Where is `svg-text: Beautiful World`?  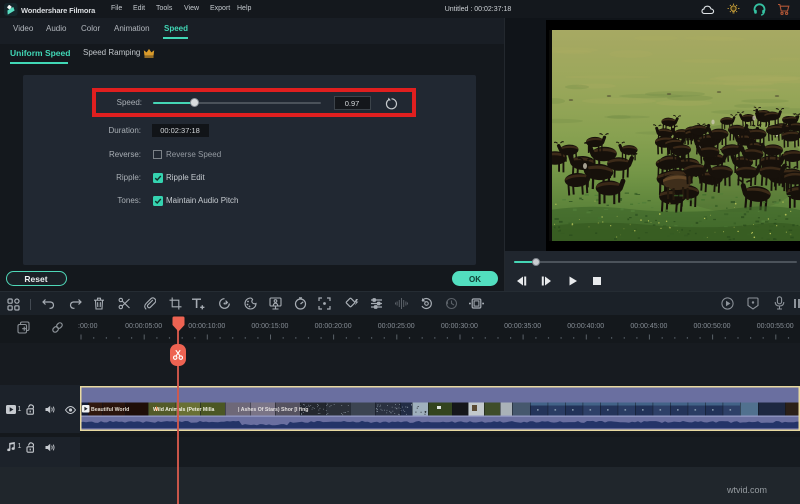 svg-text: Beautiful World is located at coordinates (110, 410).